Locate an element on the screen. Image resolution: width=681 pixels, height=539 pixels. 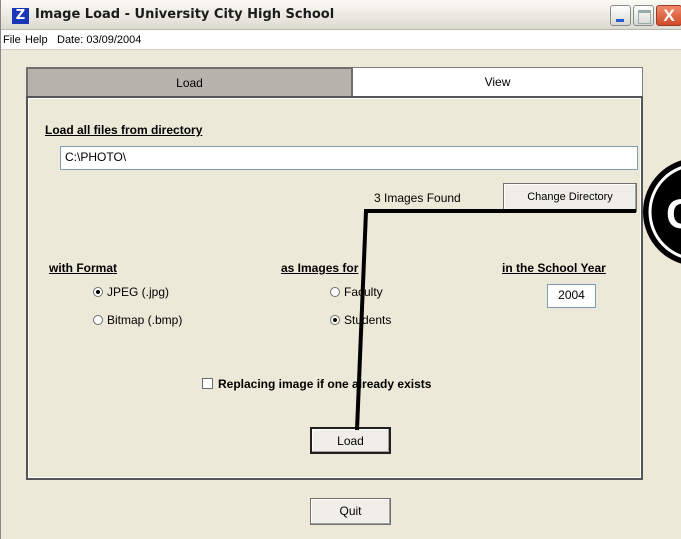
load-button: Load is located at coordinates (350, 440).